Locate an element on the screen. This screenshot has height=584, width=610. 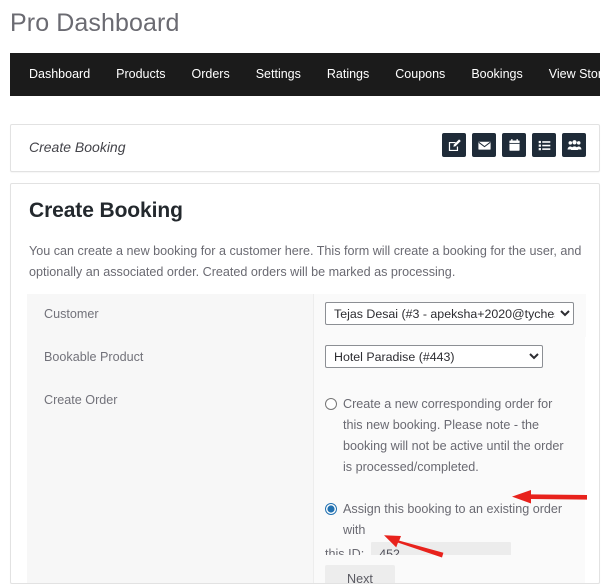
nav-item-dashboard: Dashboard is located at coordinates (59, 74).